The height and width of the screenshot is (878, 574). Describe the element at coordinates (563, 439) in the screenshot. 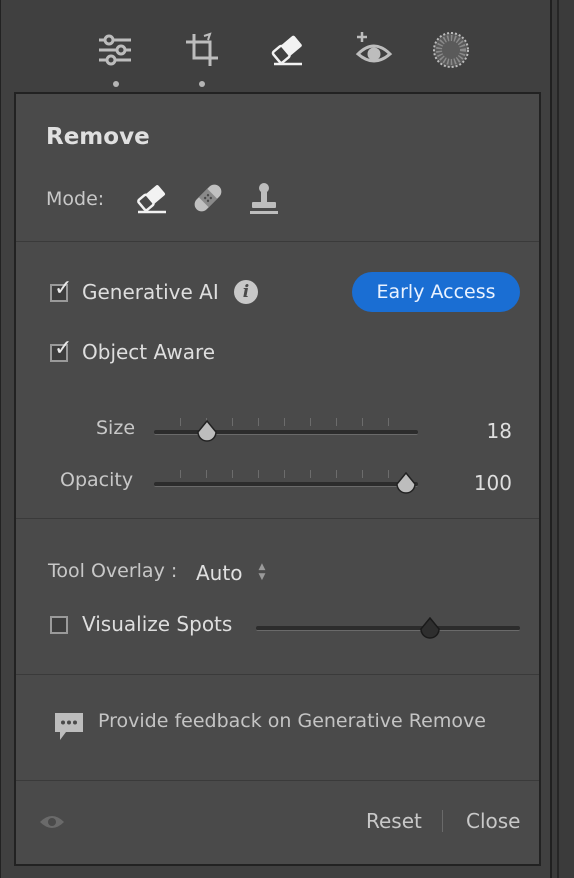

I see `right-edge-strip` at that location.